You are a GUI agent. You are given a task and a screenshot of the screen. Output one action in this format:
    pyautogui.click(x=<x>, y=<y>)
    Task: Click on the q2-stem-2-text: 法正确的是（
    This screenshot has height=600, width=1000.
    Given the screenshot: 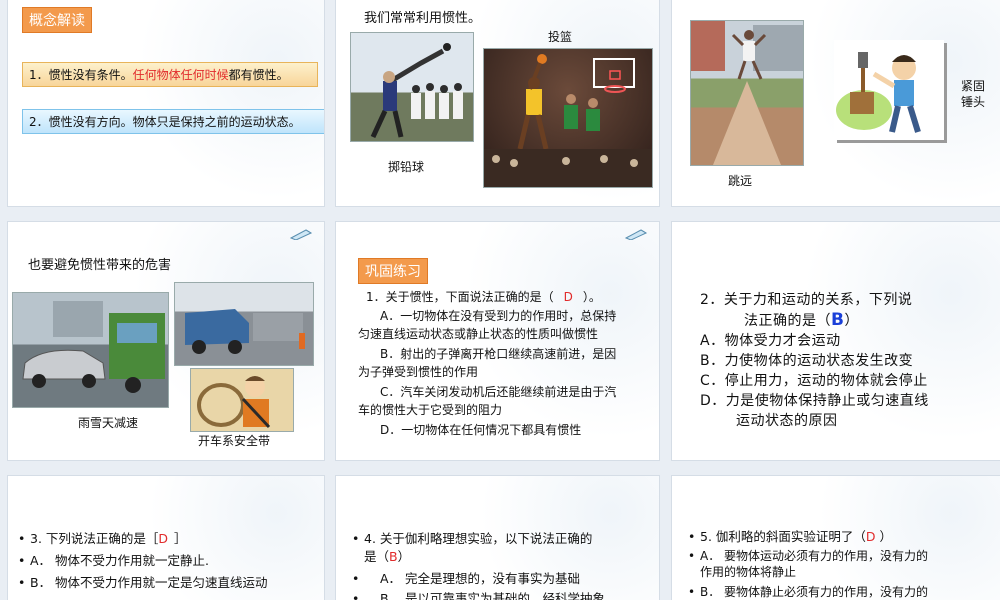 What is the action you would take?
    pyautogui.click(x=787, y=321)
    